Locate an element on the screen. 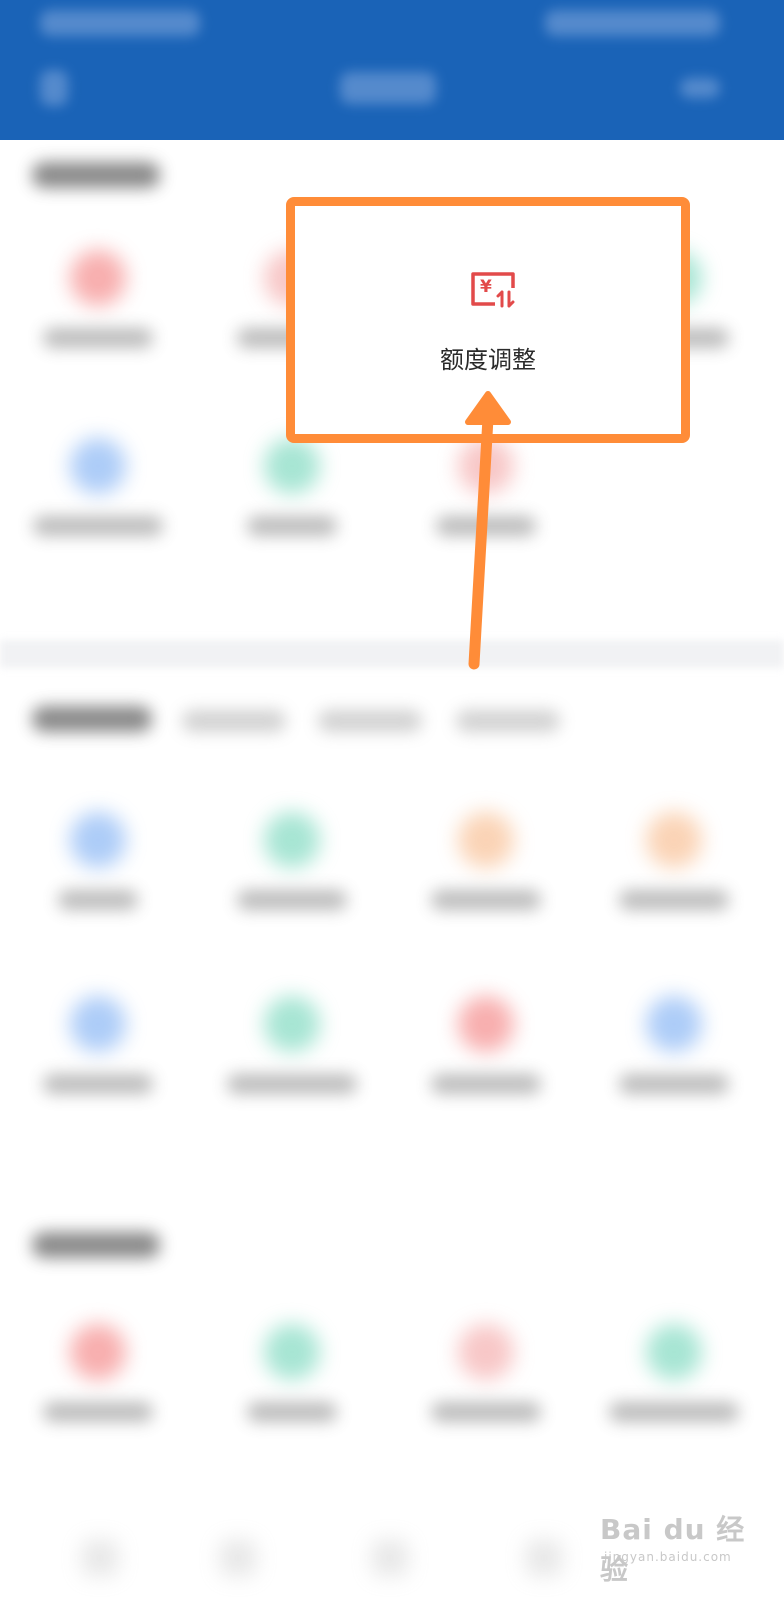 The image size is (784, 1600). watermark-brand: Bai du 经验 is located at coordinates (673, 1549).